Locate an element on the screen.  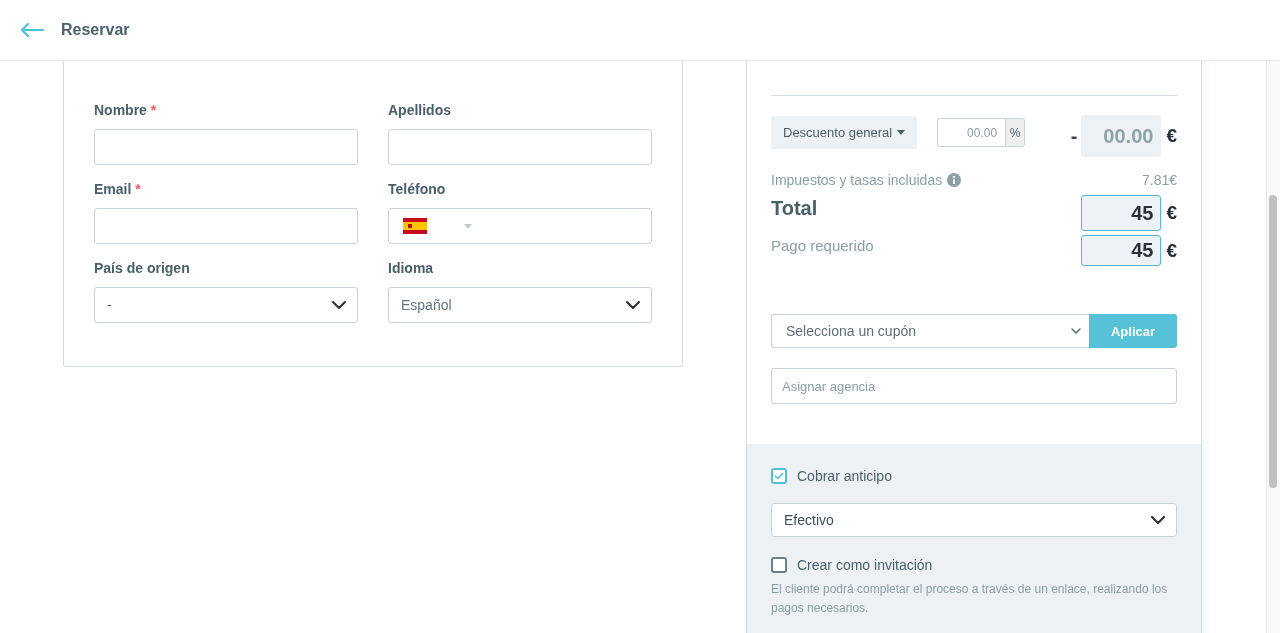
discount-type-button: Descuento general is located at coordinates (844, 132).